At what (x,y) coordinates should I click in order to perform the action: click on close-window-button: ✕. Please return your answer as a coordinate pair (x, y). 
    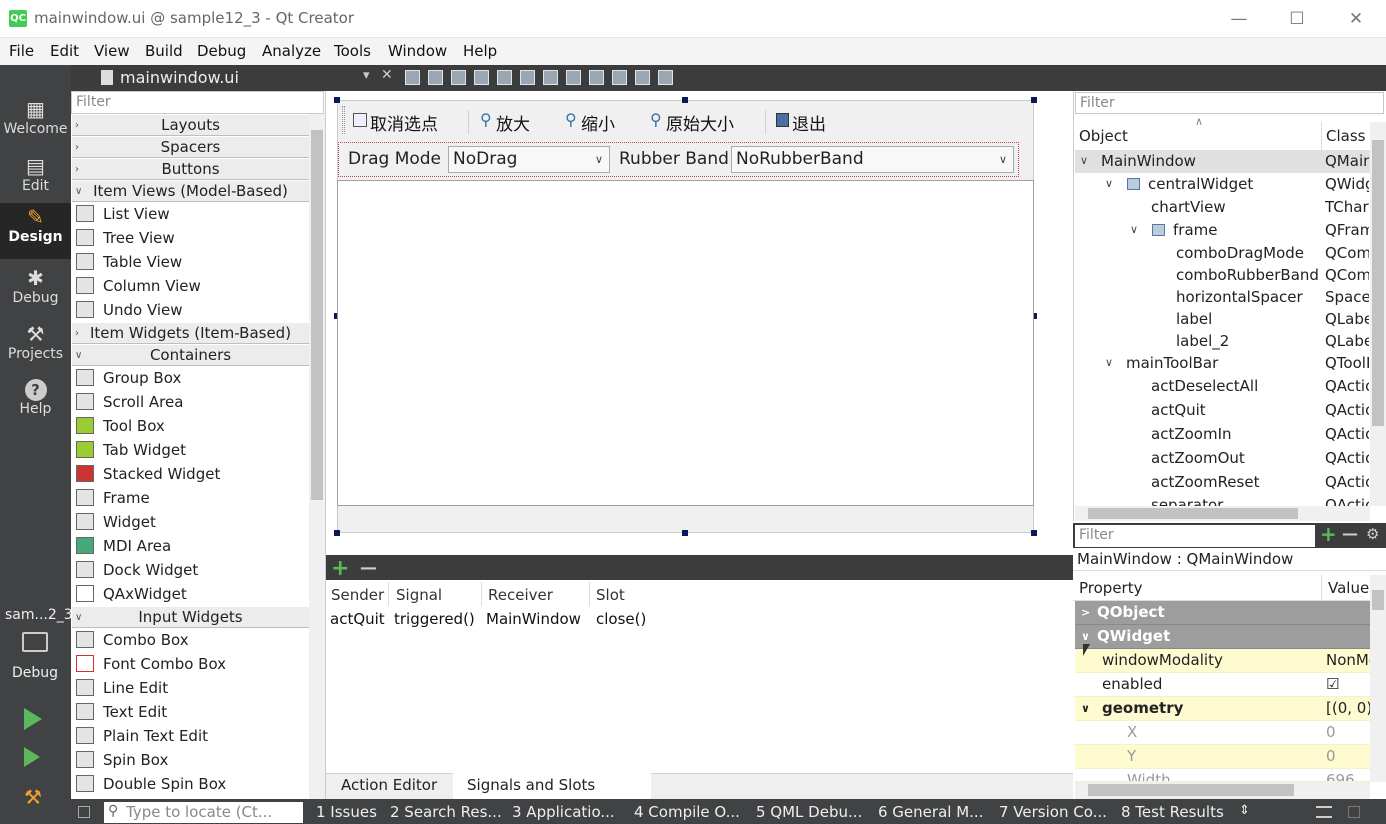
    Looking at the image, I should click on (1356, 19).